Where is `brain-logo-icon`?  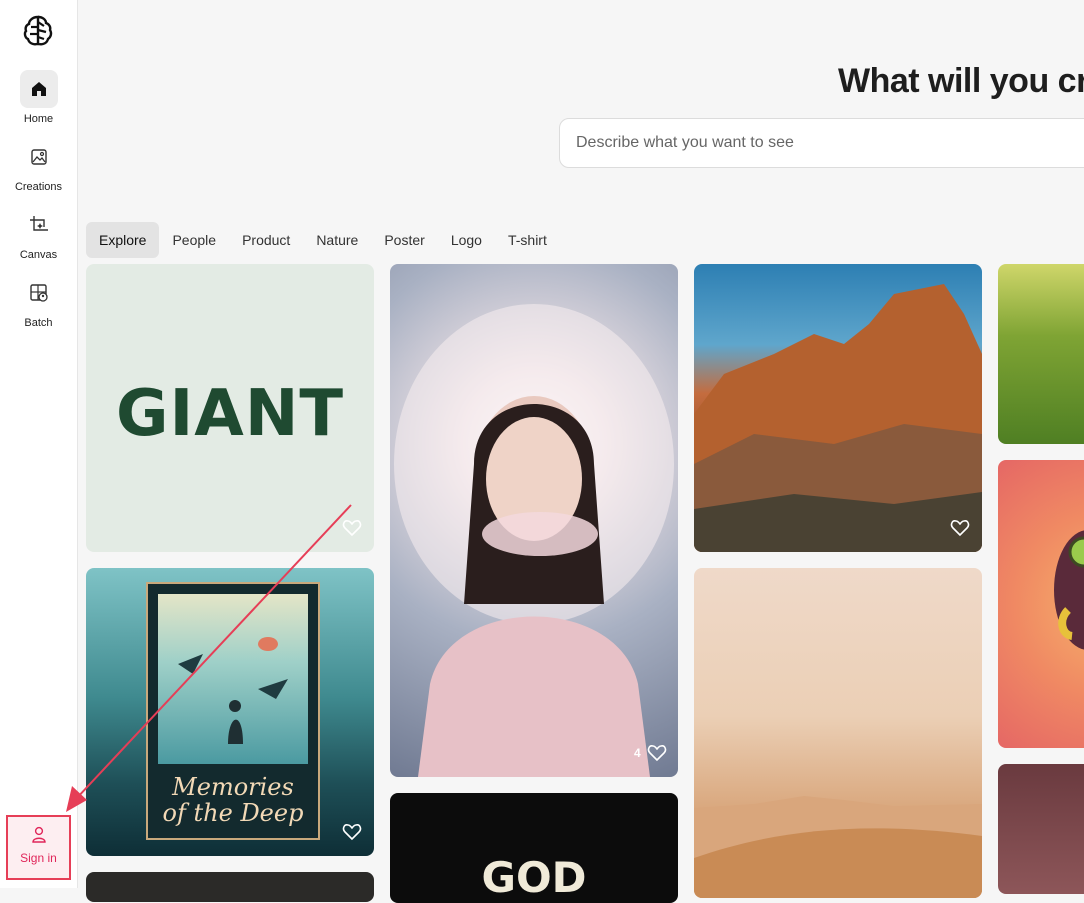 brain-logo-icon is located at coordinates (38, 31).